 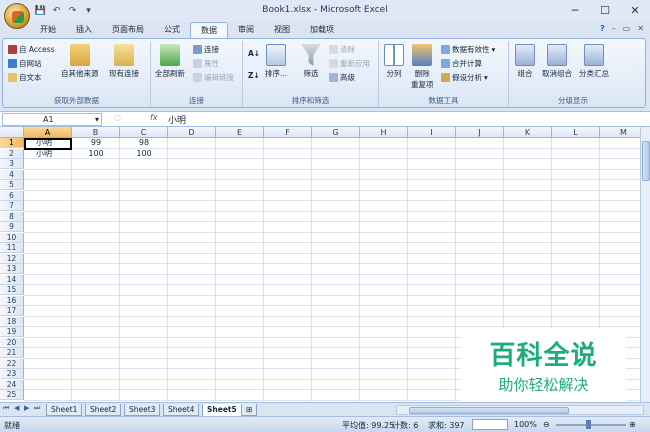 What do you see at coordinates (16, 408) in the screenshot?
I see `prev-sheet-icon: ◀` at bounding box center [16, 408].